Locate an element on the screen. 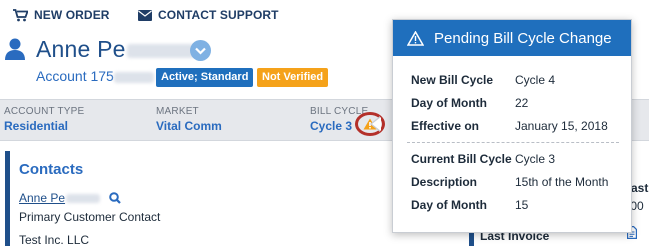 The image size is (649, 246). account-type-field: ACCOUNT TYPE Residential is located at coordinates (44, 119).